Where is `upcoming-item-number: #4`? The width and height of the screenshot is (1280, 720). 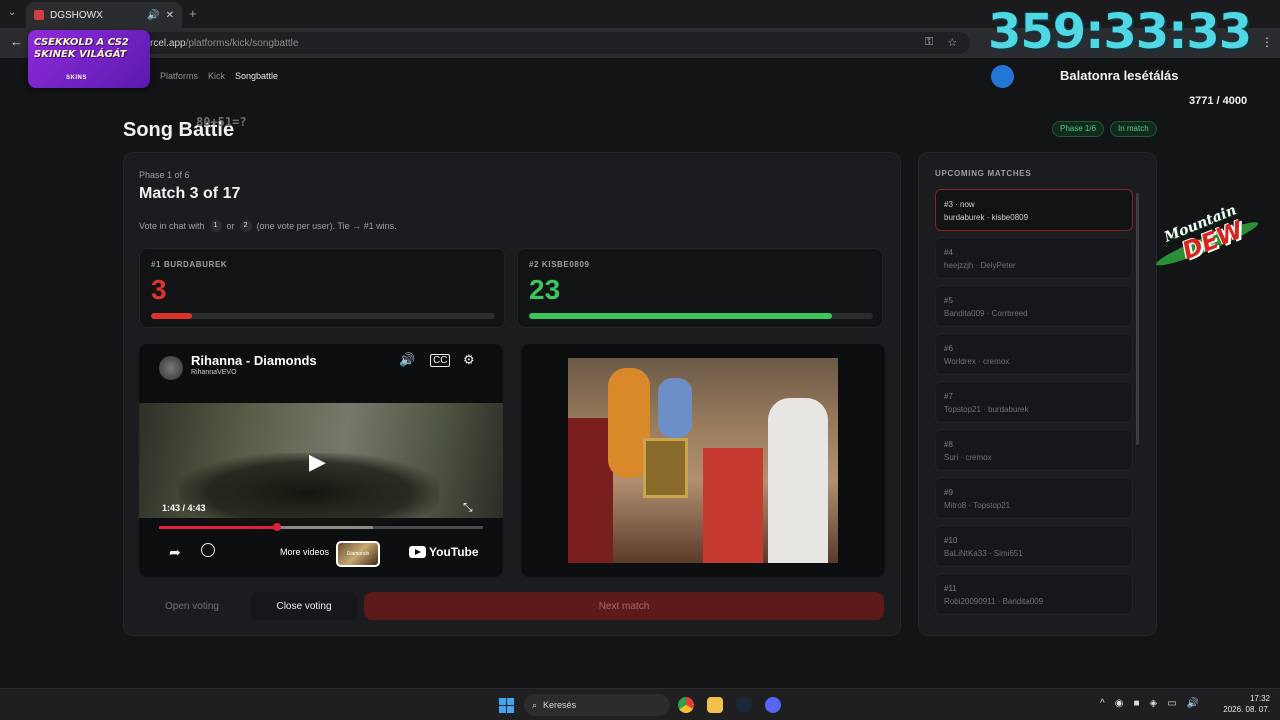
upcoming-item-number: #4 is located at coordinates (948, 252).